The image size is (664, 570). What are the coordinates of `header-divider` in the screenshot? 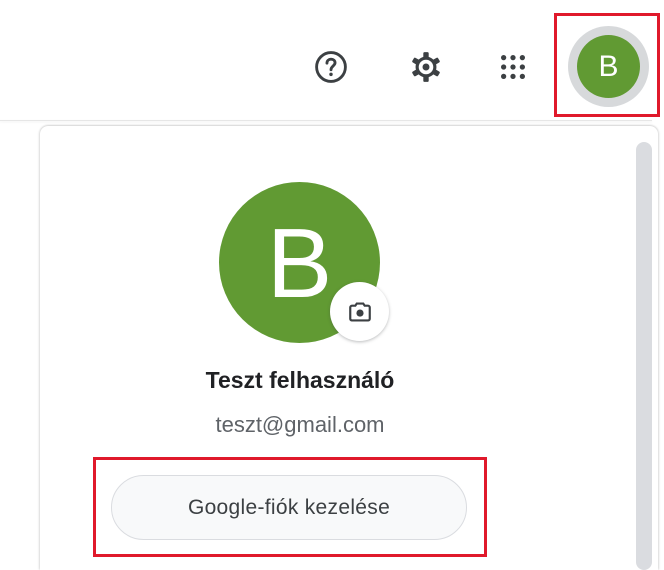 It's located at (326, 120).